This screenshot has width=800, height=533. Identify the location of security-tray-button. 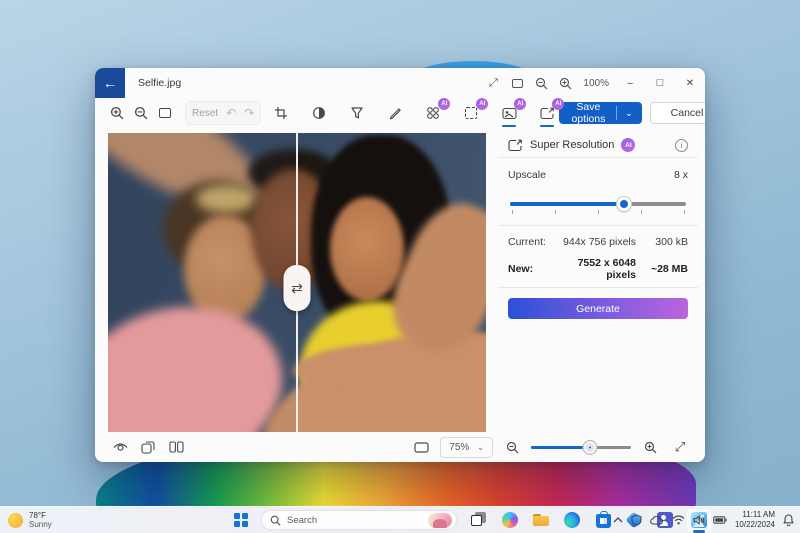
(636, 520).